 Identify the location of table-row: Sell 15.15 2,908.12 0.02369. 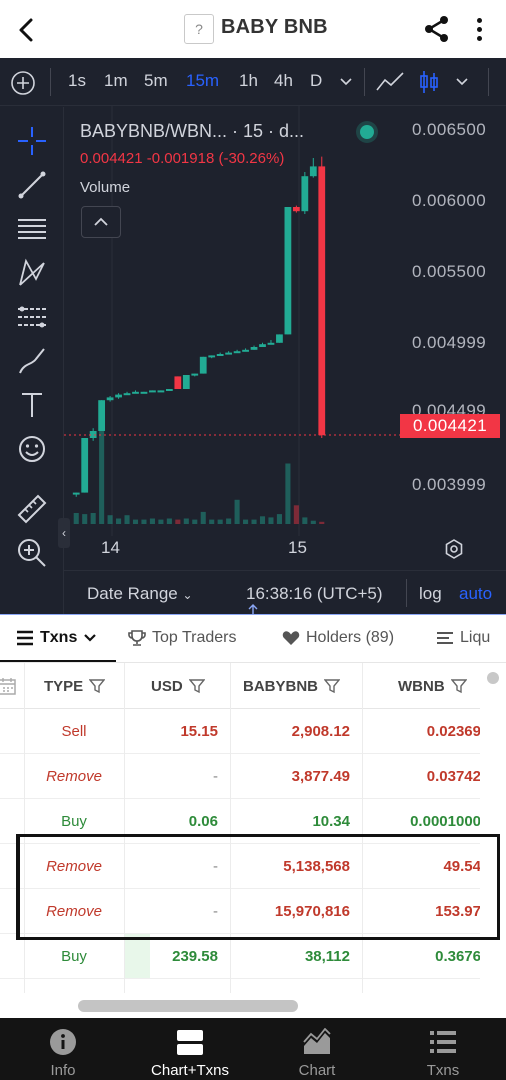
(240, 731).